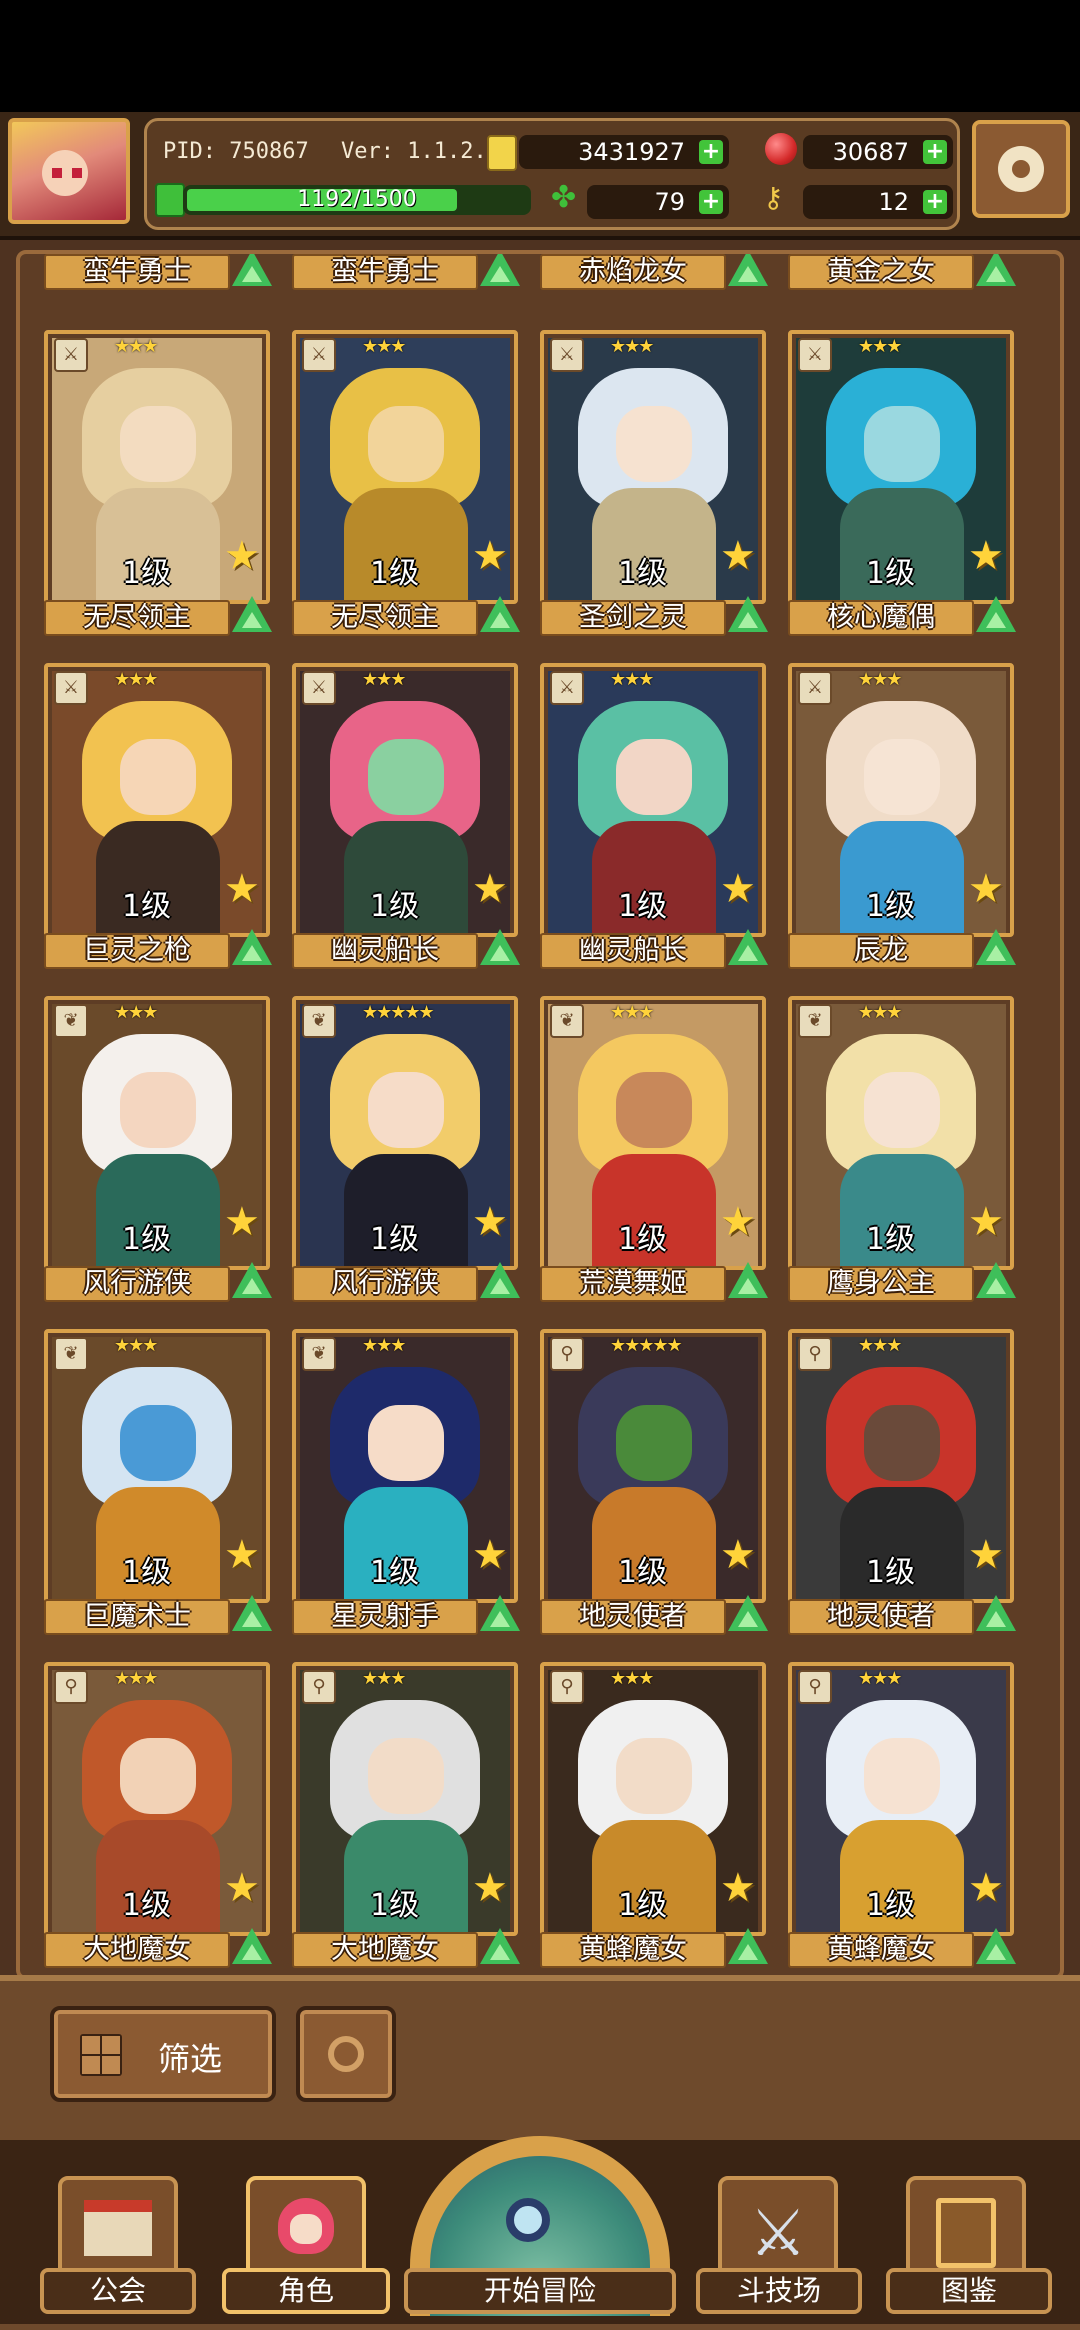  What do you see at coordinates (158, 817) in the screenshot?
I see `character-card: ⚔ ★★★ 1级 ★ 巨灵之枪` at bounding box center [158, 817].